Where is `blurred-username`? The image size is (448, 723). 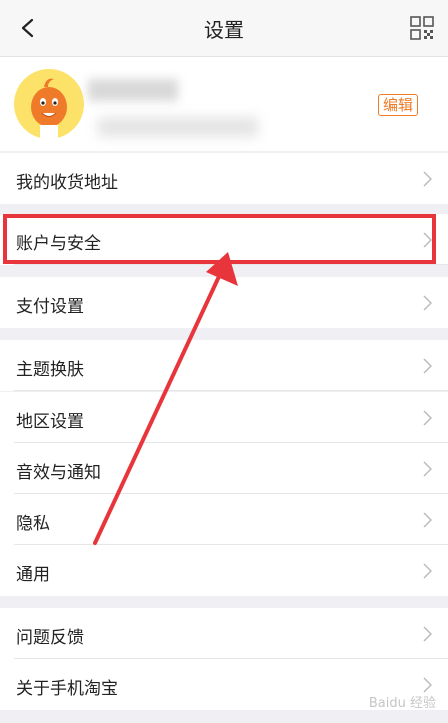 blurred-username is located at coordinates (133, 90).